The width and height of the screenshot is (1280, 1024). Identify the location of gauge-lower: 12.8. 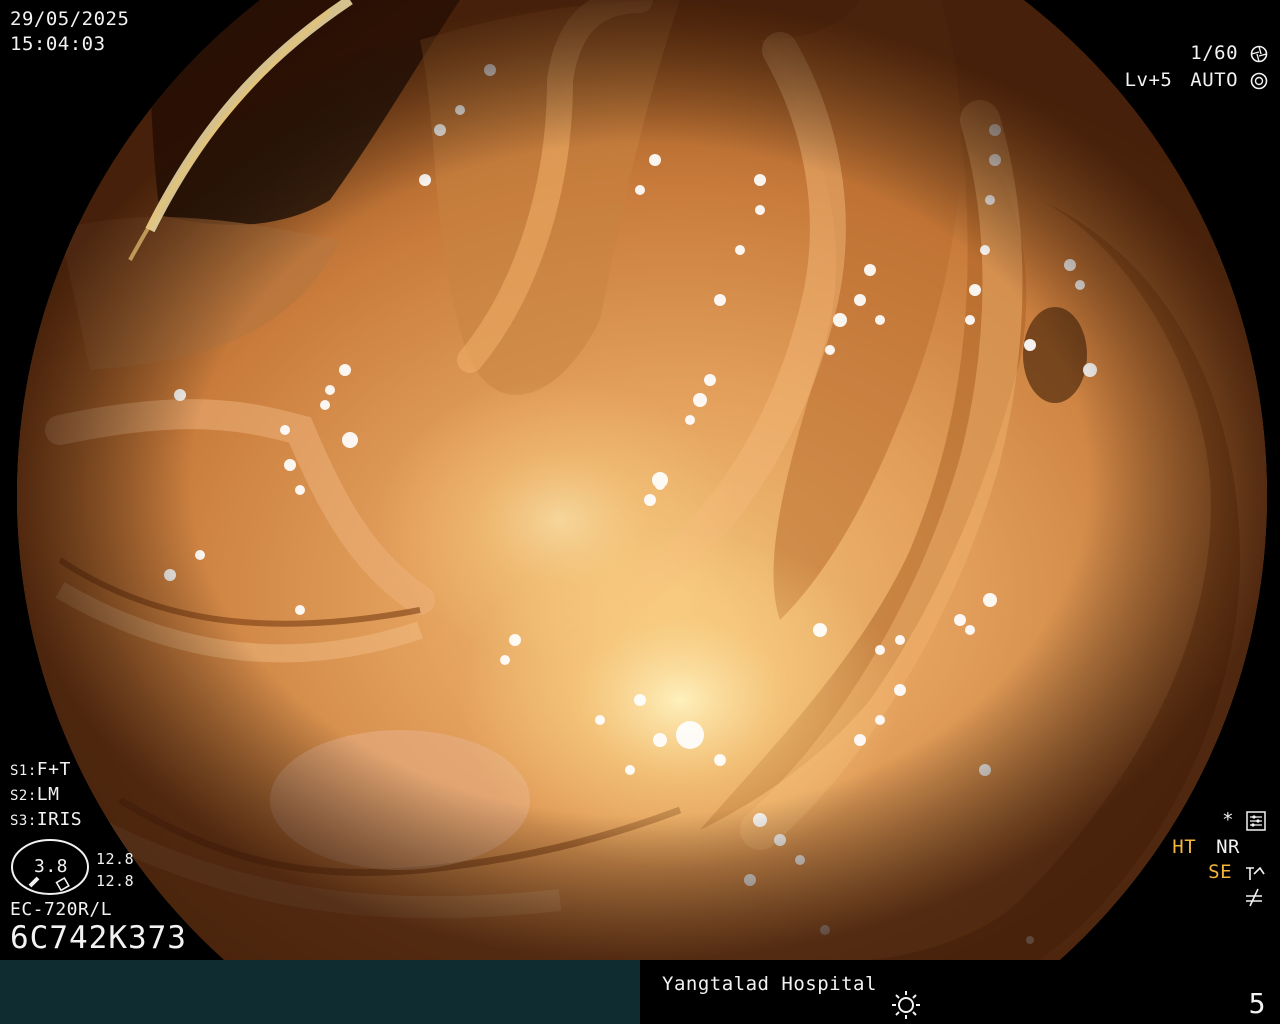
(115, 881).